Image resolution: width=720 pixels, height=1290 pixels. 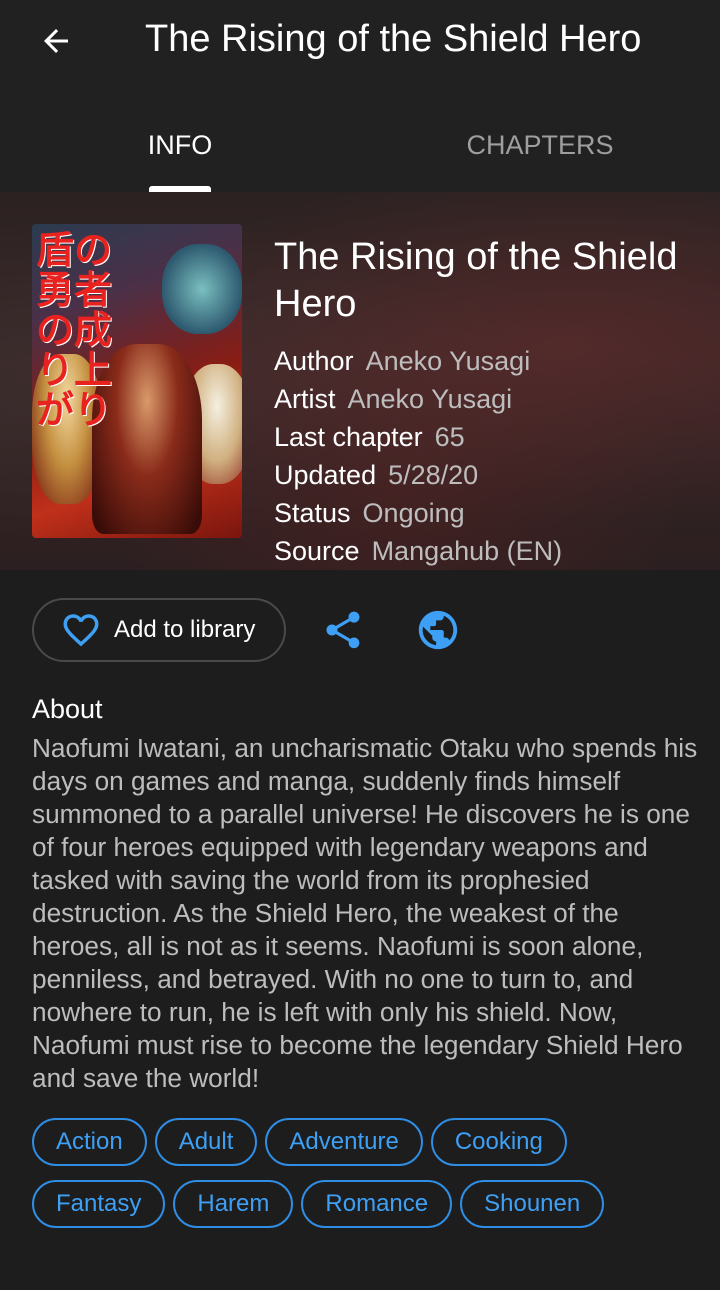 I want to click on globe-icon, so click(x=438, y=630).